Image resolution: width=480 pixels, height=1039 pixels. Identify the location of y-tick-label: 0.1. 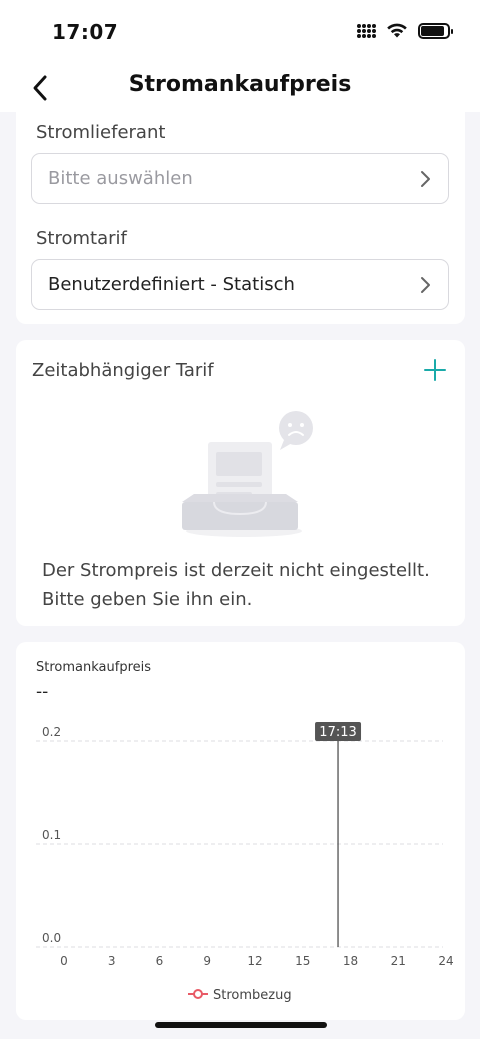
(51, 835).